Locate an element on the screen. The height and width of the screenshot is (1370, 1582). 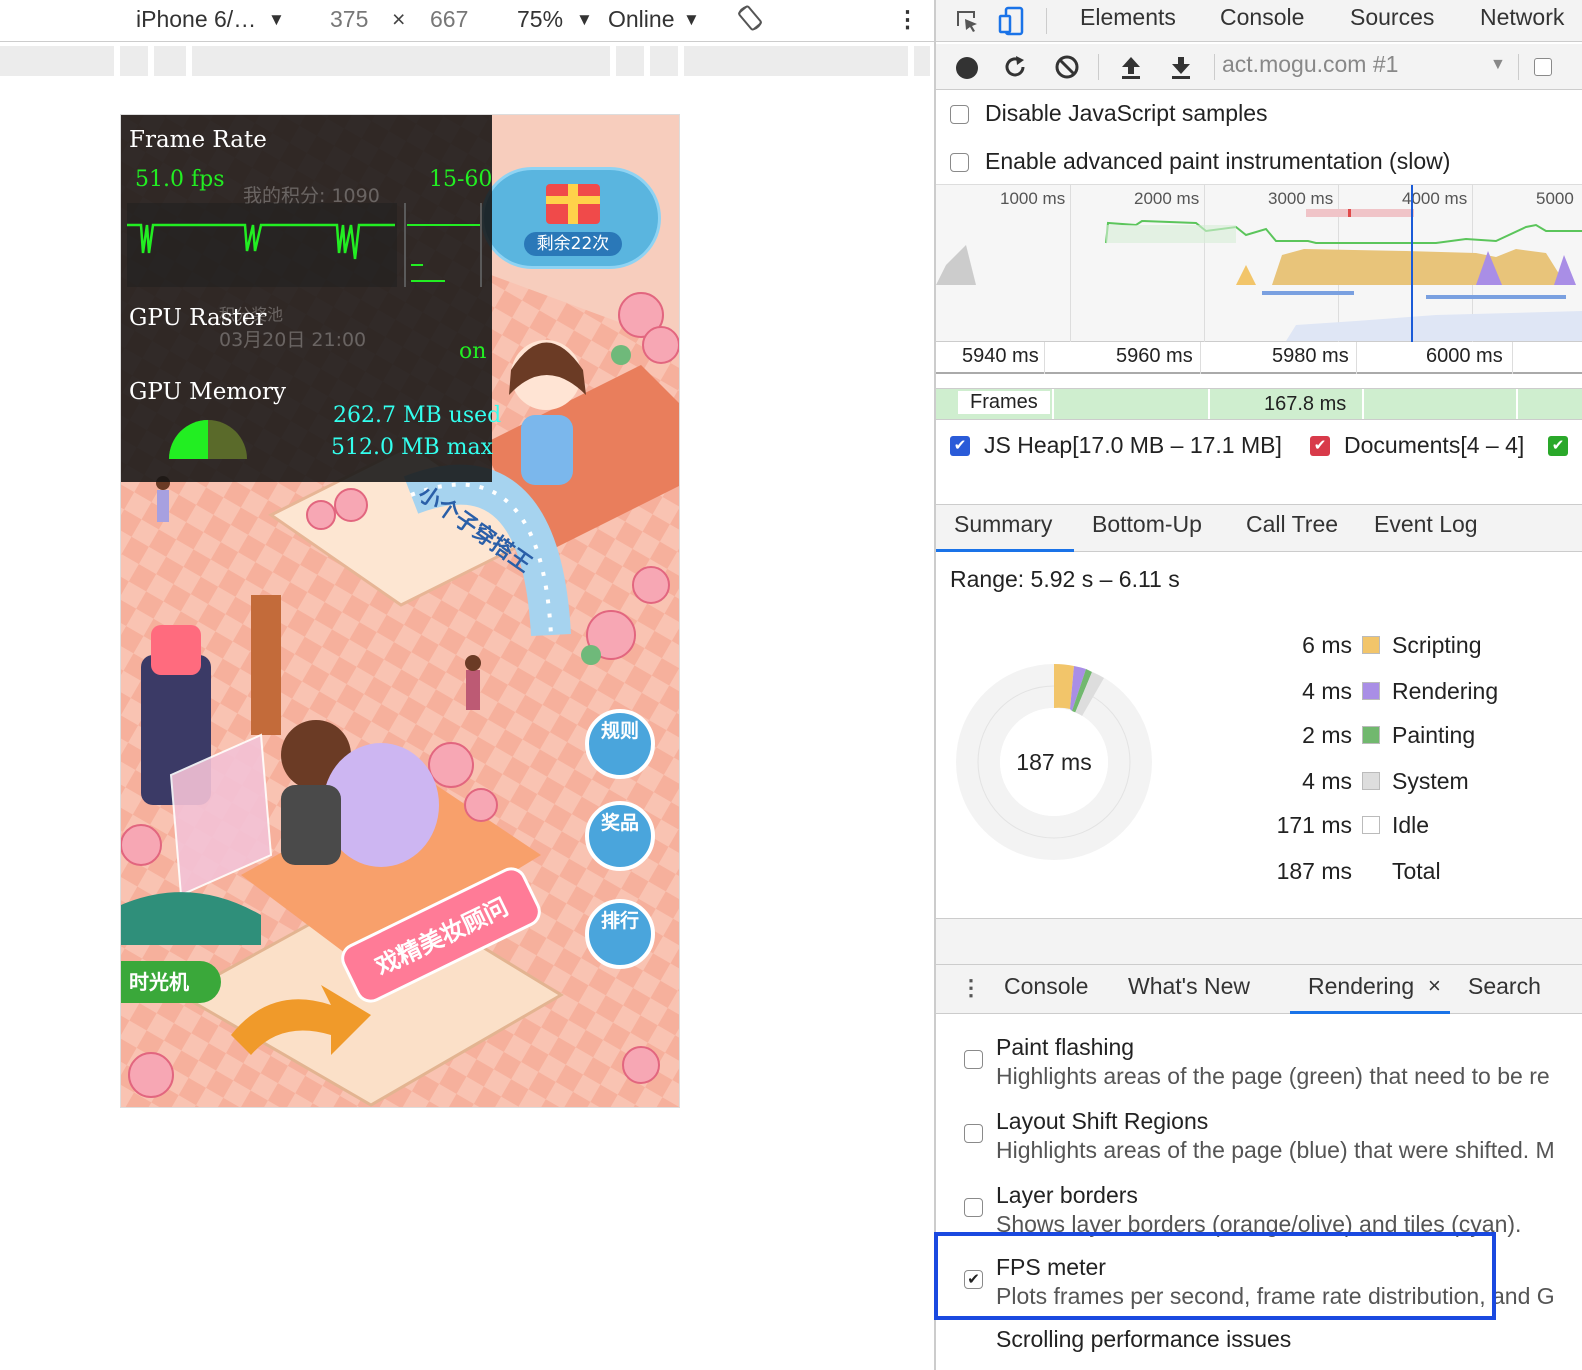
summary-legend-name: Idle is located at coordinates (1411, 825).